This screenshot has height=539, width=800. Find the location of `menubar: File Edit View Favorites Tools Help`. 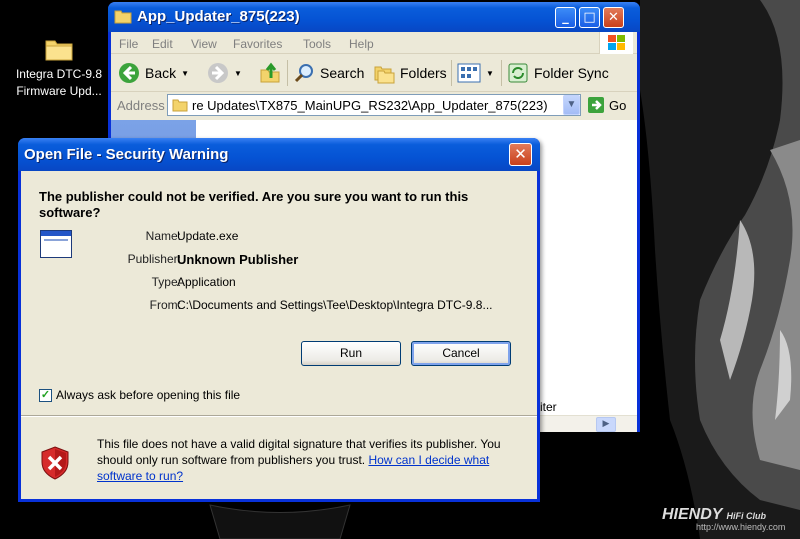

menubar: File Edit View Favorites Tools Help is located at coordinates (374, 43).